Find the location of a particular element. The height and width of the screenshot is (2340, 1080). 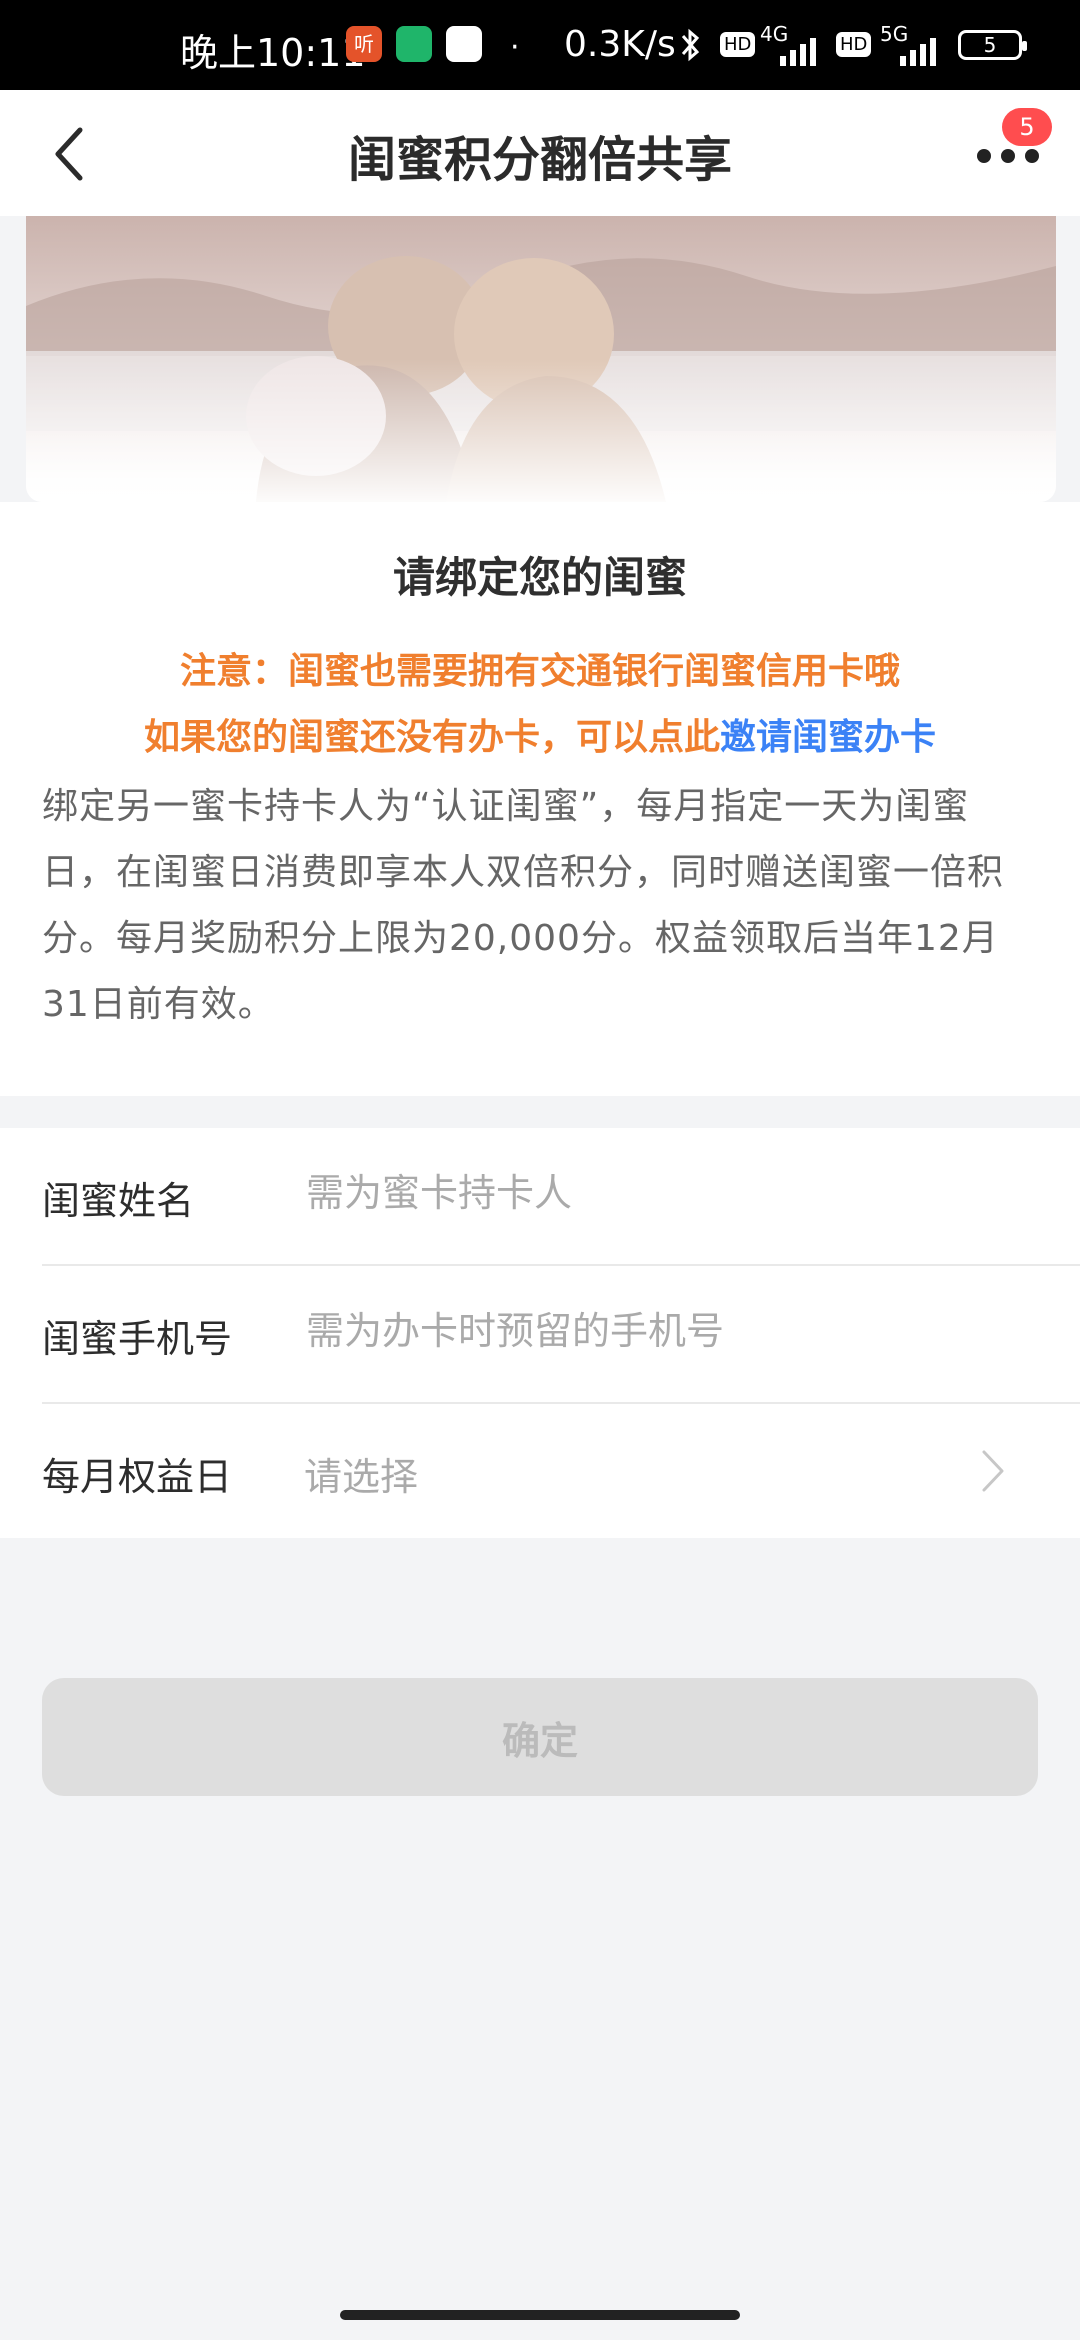

phone-input is located at coordinates (656, 1331).